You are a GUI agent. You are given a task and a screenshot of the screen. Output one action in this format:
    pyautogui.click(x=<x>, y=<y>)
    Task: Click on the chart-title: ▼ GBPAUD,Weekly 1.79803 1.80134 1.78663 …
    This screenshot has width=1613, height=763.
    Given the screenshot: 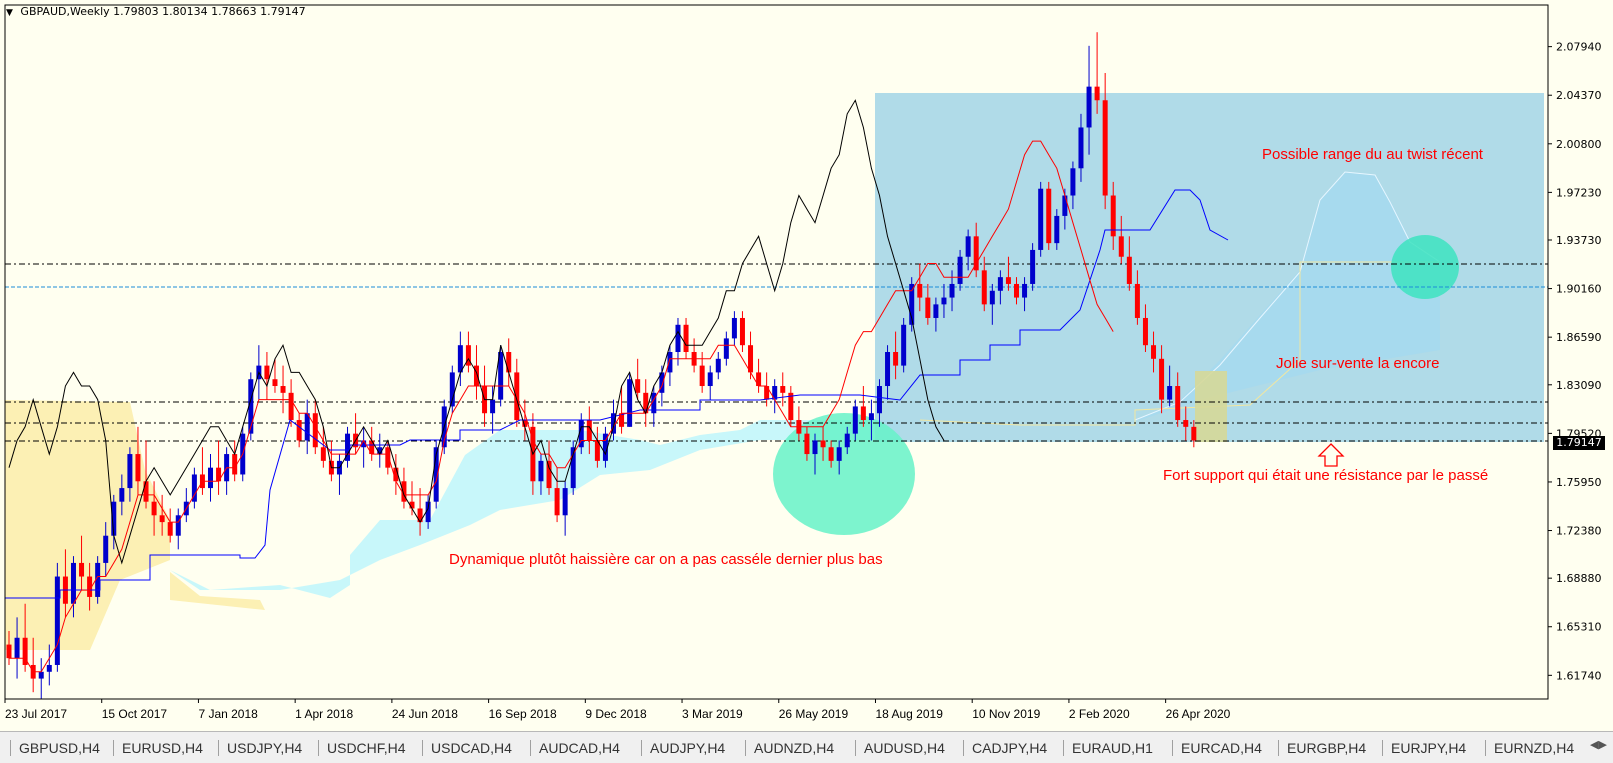 What is the action you would take?
    pyautogui.click(x=156, y=11)
    